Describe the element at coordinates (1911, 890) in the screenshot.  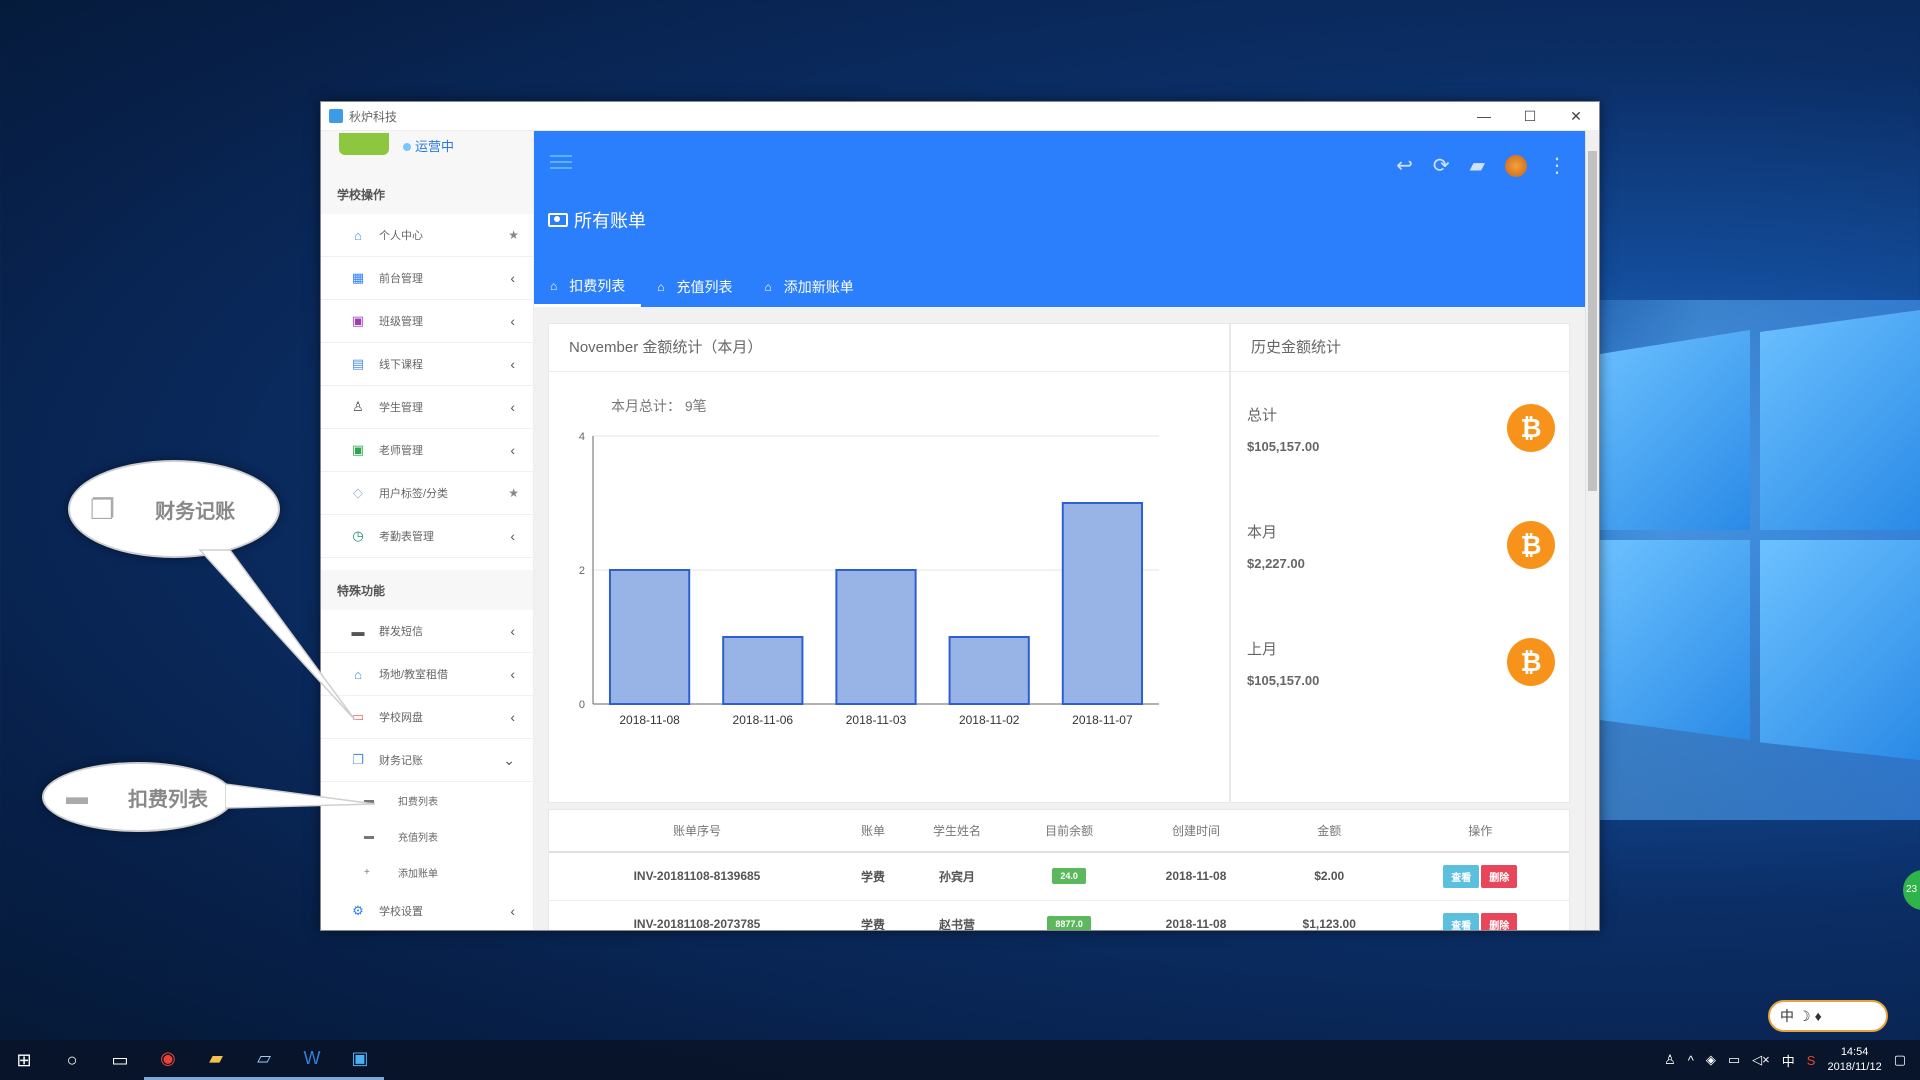
I see `side-widget: 23` at that location.